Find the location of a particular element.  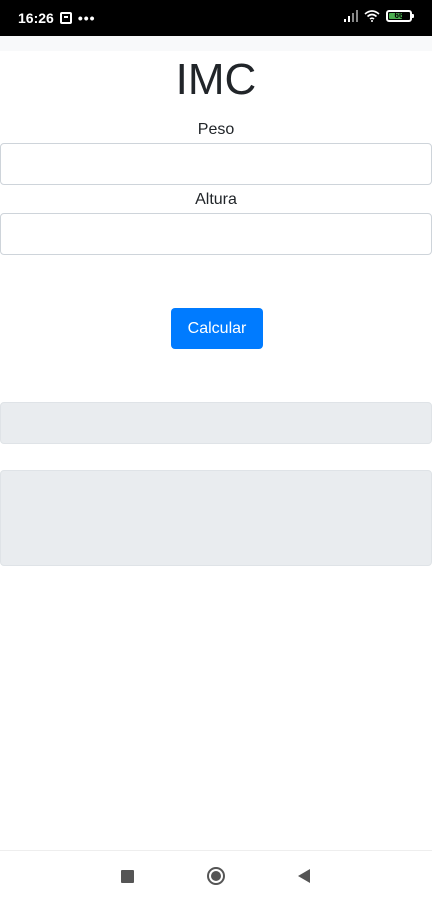

status-left: 16:26 ••• is located at coordinates (57, 18).